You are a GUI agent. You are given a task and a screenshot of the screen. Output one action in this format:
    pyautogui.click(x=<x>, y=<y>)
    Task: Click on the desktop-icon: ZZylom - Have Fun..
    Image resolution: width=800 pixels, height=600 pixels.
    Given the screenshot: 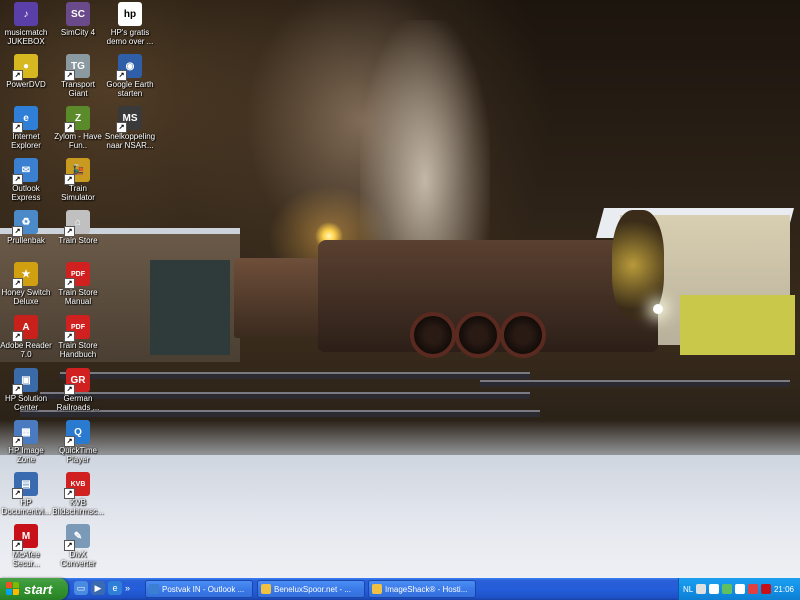 What is the action you would take?
    pyautogui.click(x=78, y=128)
    